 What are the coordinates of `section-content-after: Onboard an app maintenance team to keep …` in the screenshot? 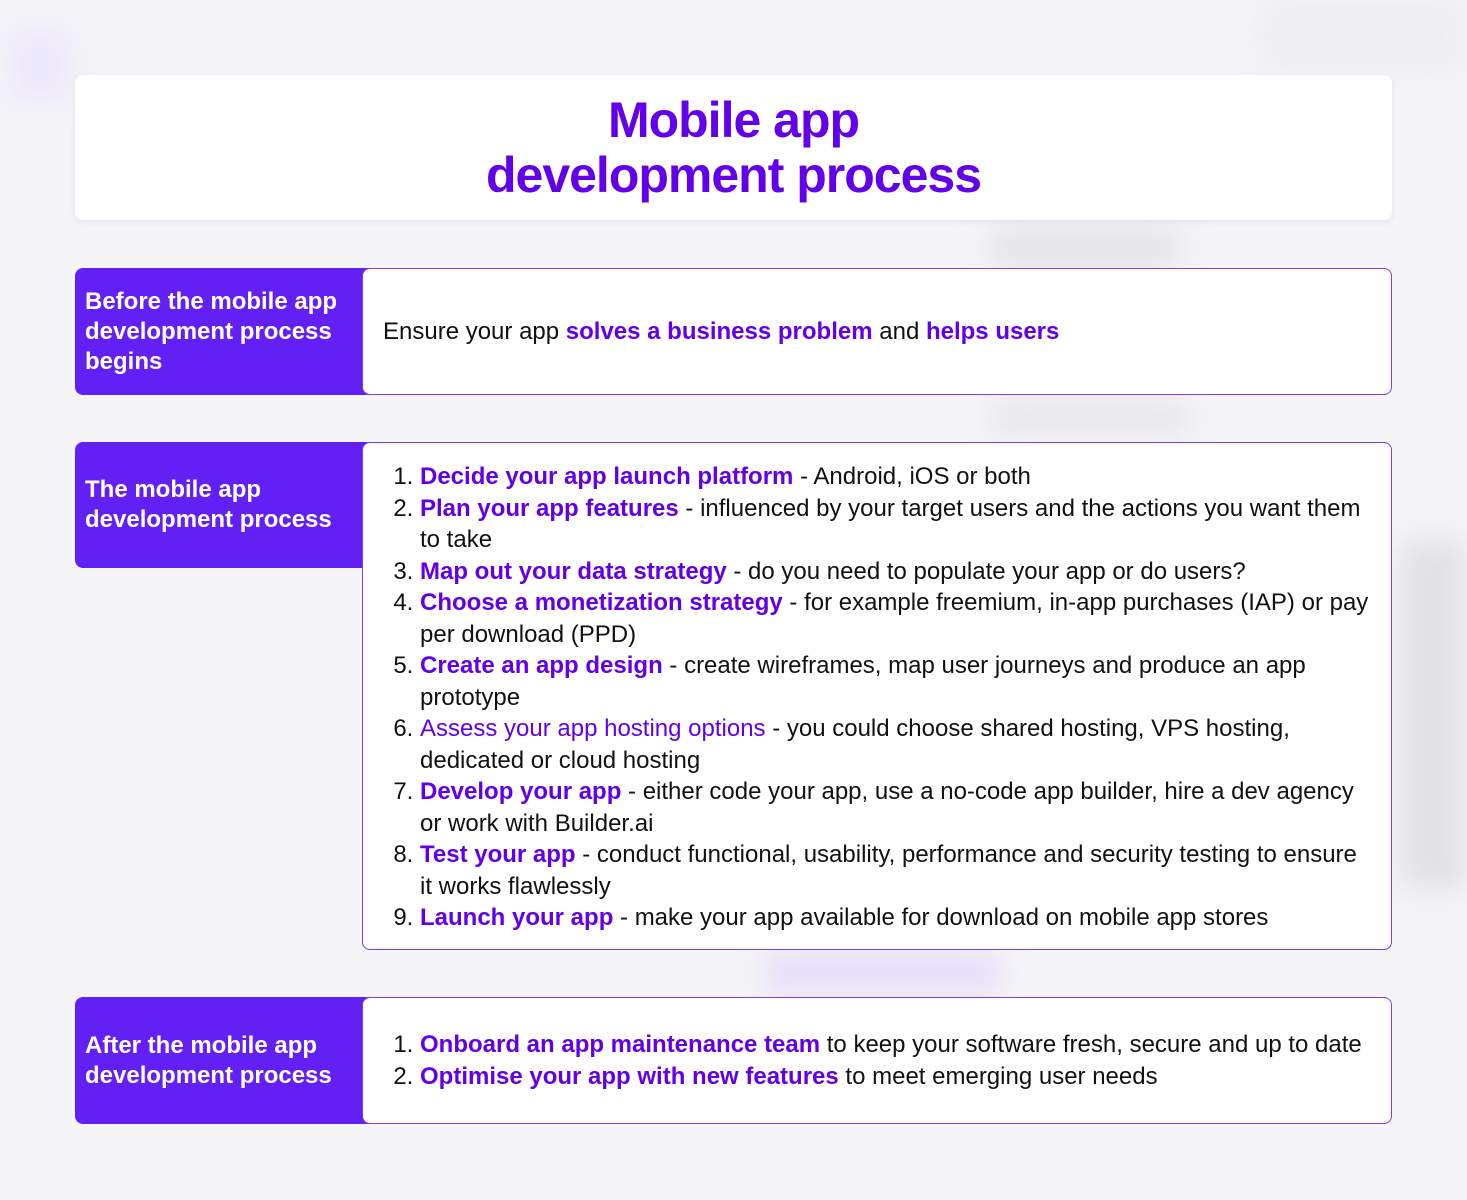 It's located at (877, 1060).